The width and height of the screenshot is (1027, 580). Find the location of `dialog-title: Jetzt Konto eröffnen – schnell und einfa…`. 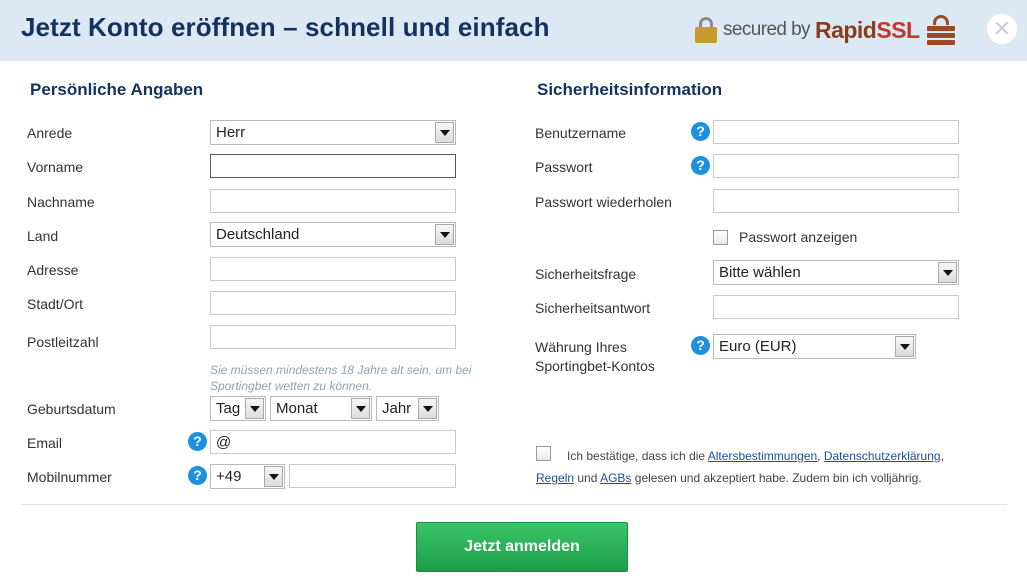

dialog-title: Jetzt Konto eröffnen – schnell und einfa… is located at coordinates (285, 27).